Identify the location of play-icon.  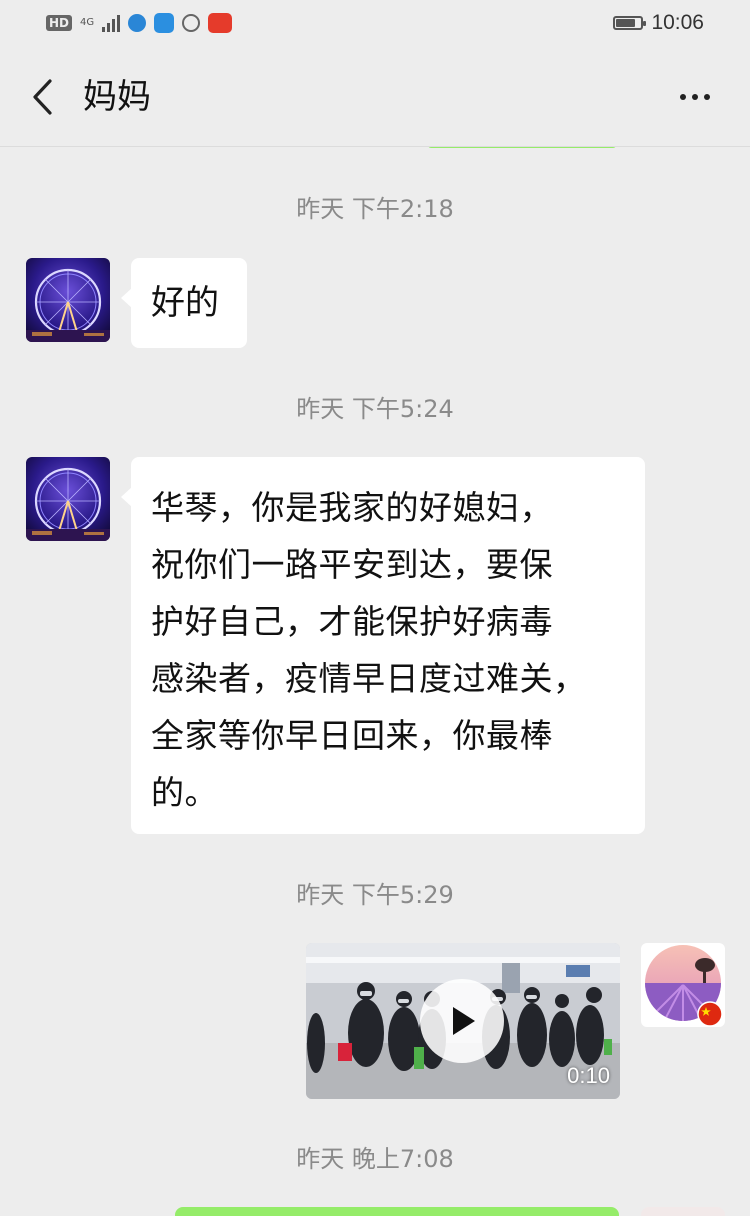
(464, 1021).